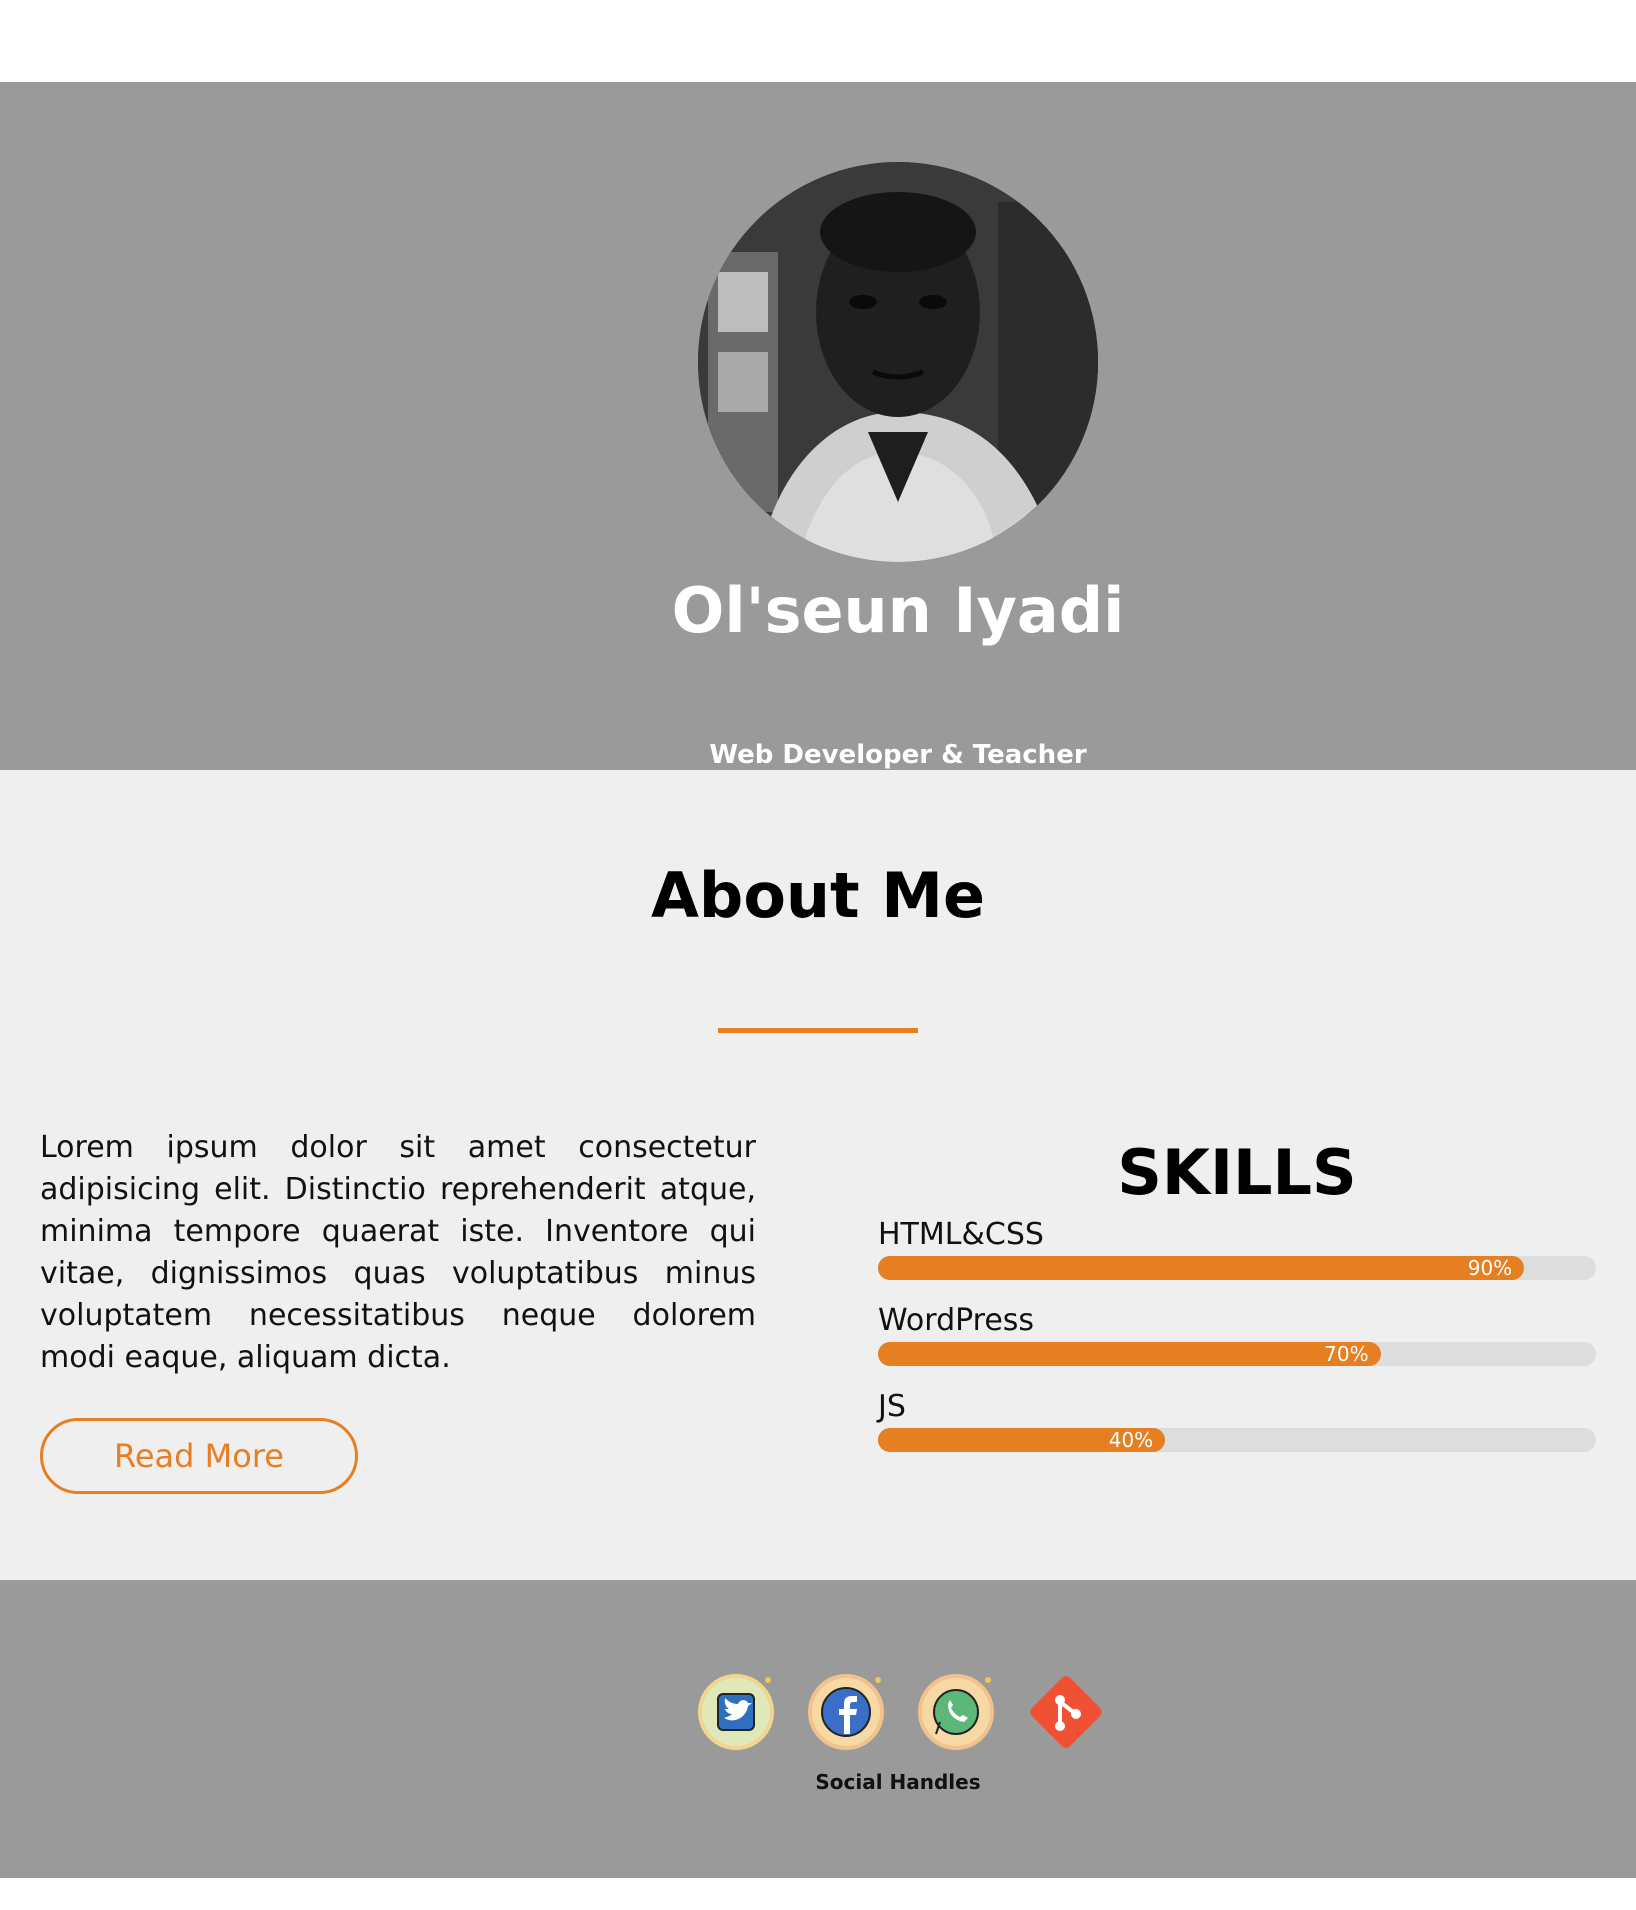 Image resolution: width=1636 pixels, height=1910 pixels. I want to click on skill-progress-track: 70%, so click(1237, 1354).